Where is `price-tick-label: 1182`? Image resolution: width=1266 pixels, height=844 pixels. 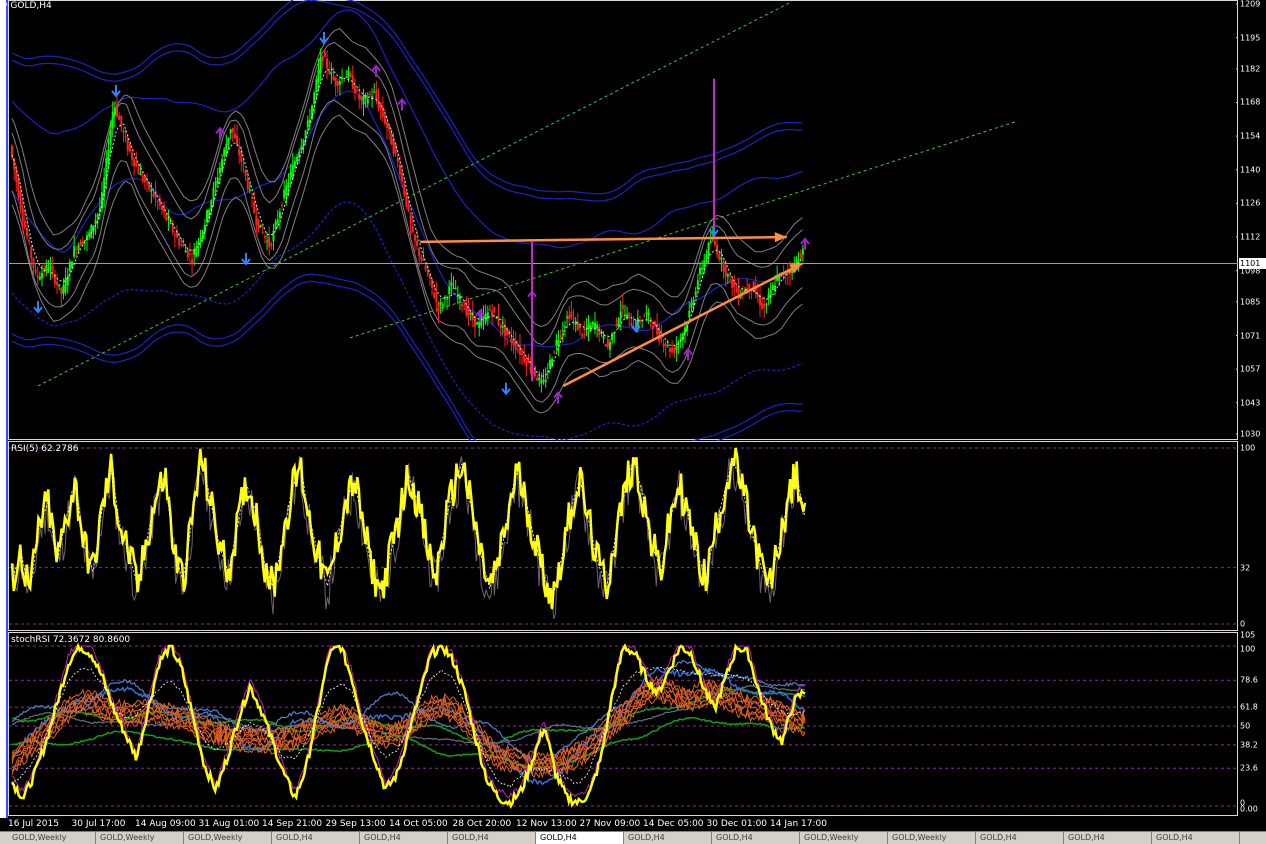
price-tick-label: 1182 is located at coordinates (1250, 69).